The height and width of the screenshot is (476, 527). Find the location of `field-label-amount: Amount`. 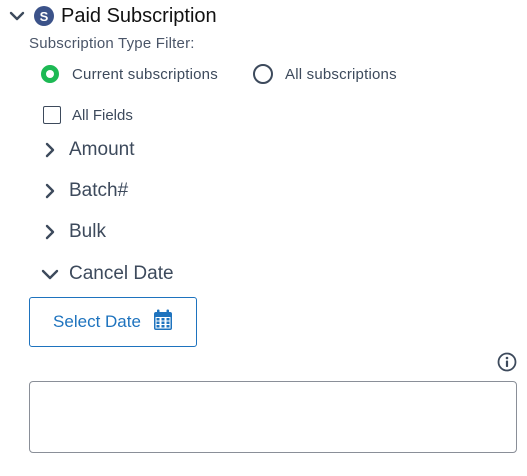

field-label-amount: Amount is located at coordinates (102, 149).